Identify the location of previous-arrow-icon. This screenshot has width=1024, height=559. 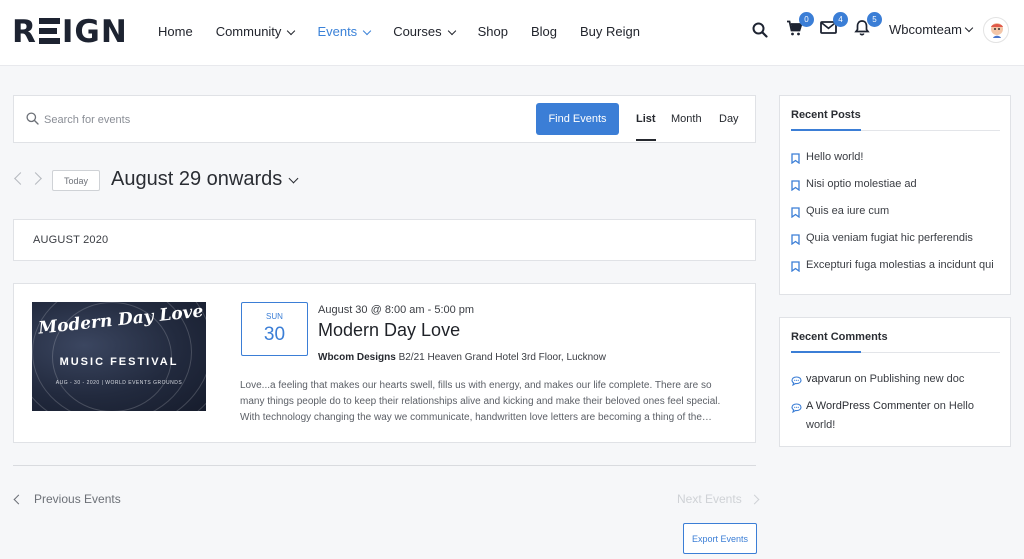
(20, 178).